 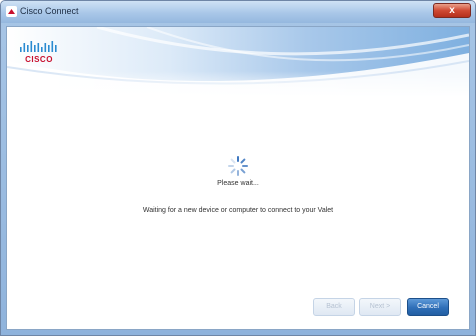 What do you see at coordinates (380, 307) in the screenshot?
I see `next-button: Next >` at bounding box center [380, 307].